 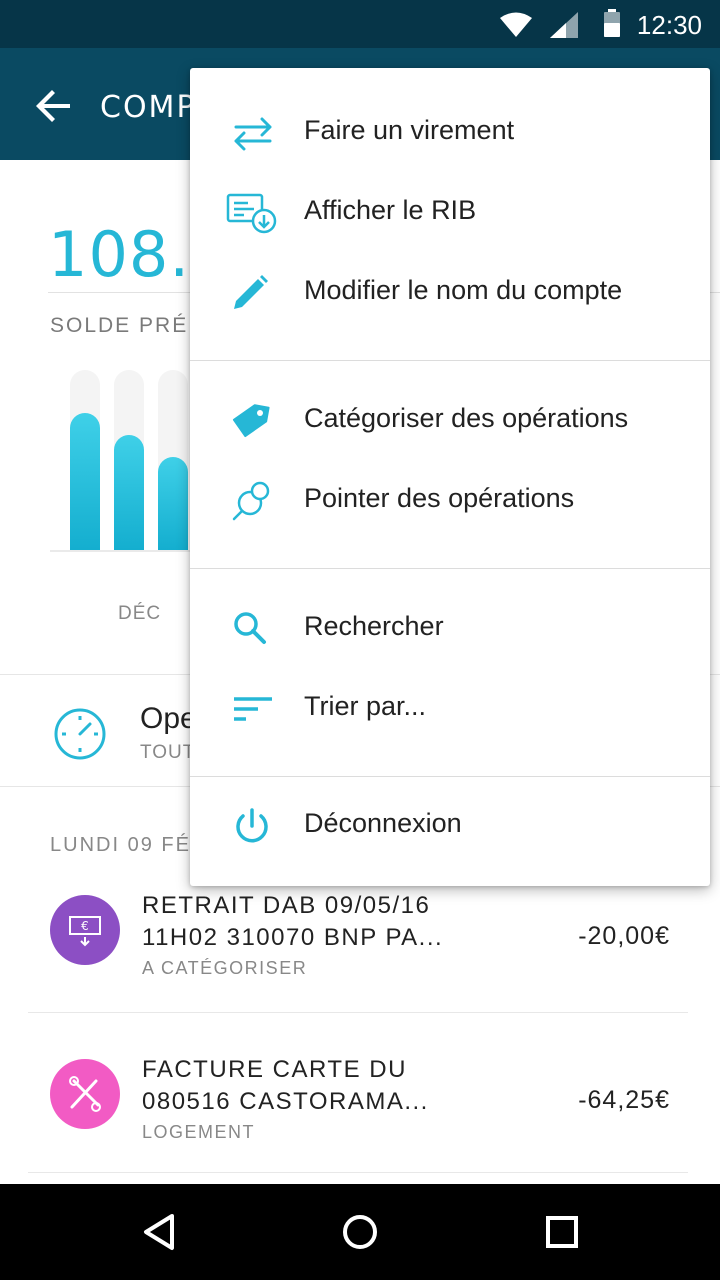 What do you see at coordinates (140, 613) in the screenshot?
I see `chart-month-label: DÉC` at bounding box center [140, 613].